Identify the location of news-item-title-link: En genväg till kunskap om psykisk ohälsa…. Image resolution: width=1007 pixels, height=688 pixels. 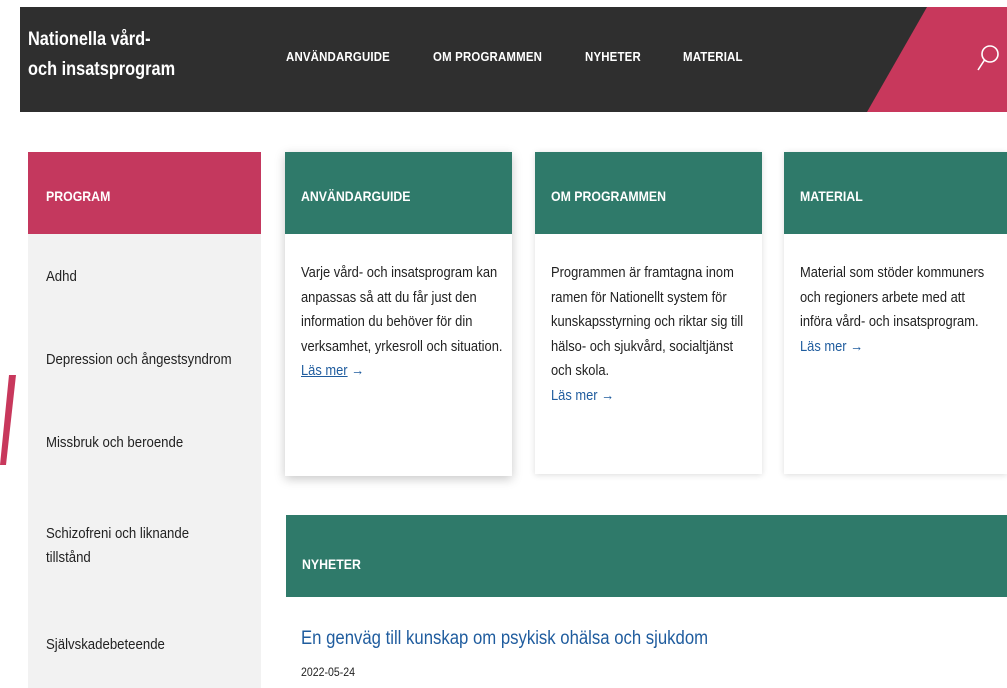
(504, 639).